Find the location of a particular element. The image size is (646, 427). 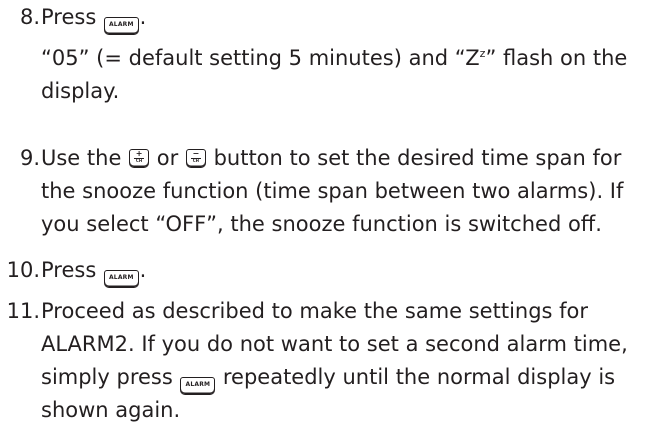

step-number: 8. is located at coordinates (29, 17).